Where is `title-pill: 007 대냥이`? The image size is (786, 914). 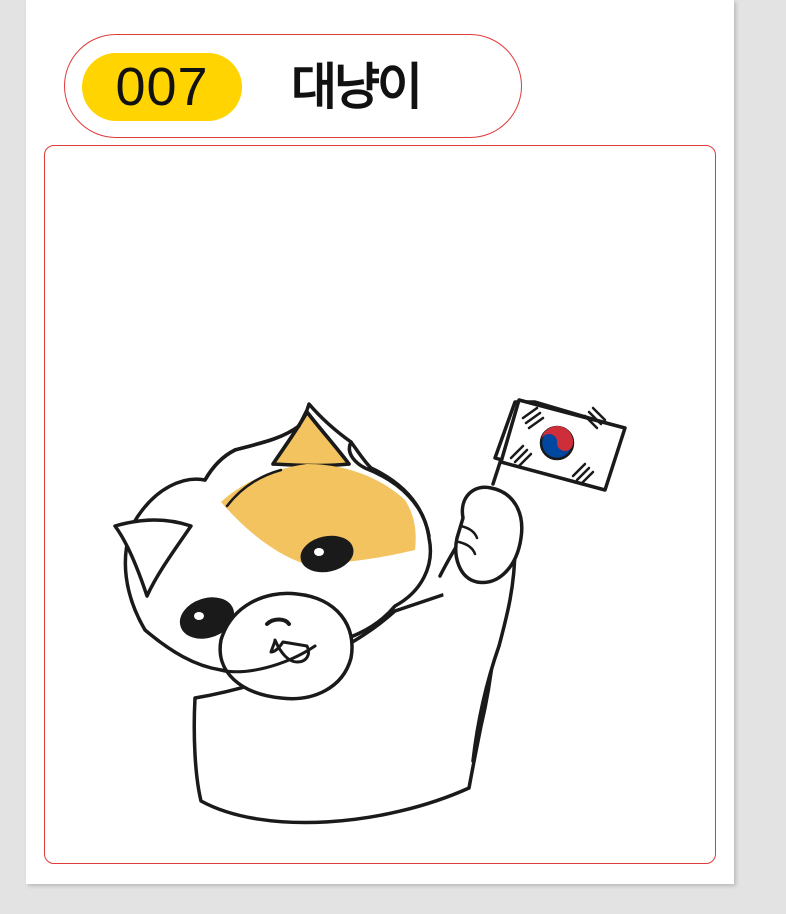 title-pill: 007 대냥이 is located at coordinates (293, 86).